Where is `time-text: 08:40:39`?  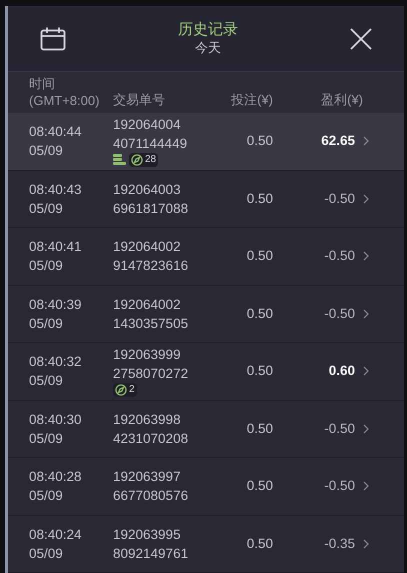 time-text: 08:40:39 is located at coordinates (56, 305).